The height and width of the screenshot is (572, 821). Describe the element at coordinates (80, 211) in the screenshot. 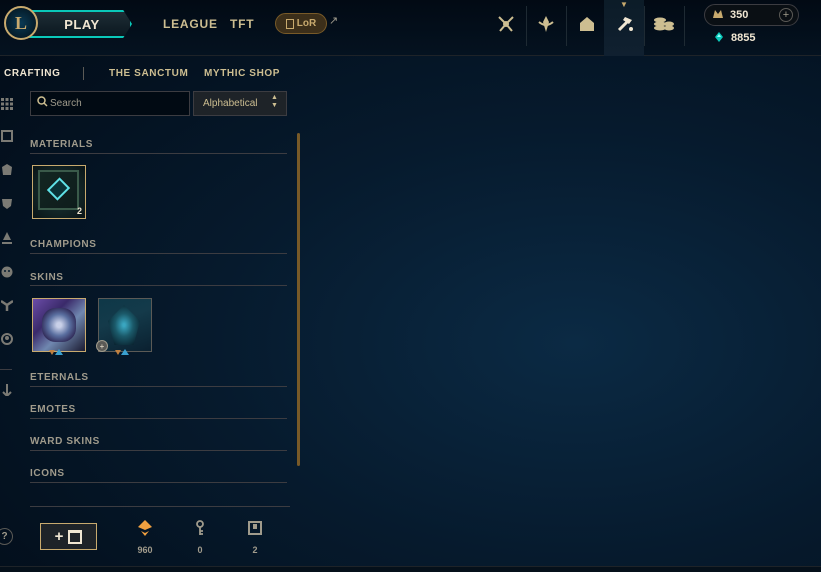

I see `material-count: 2` at that location.